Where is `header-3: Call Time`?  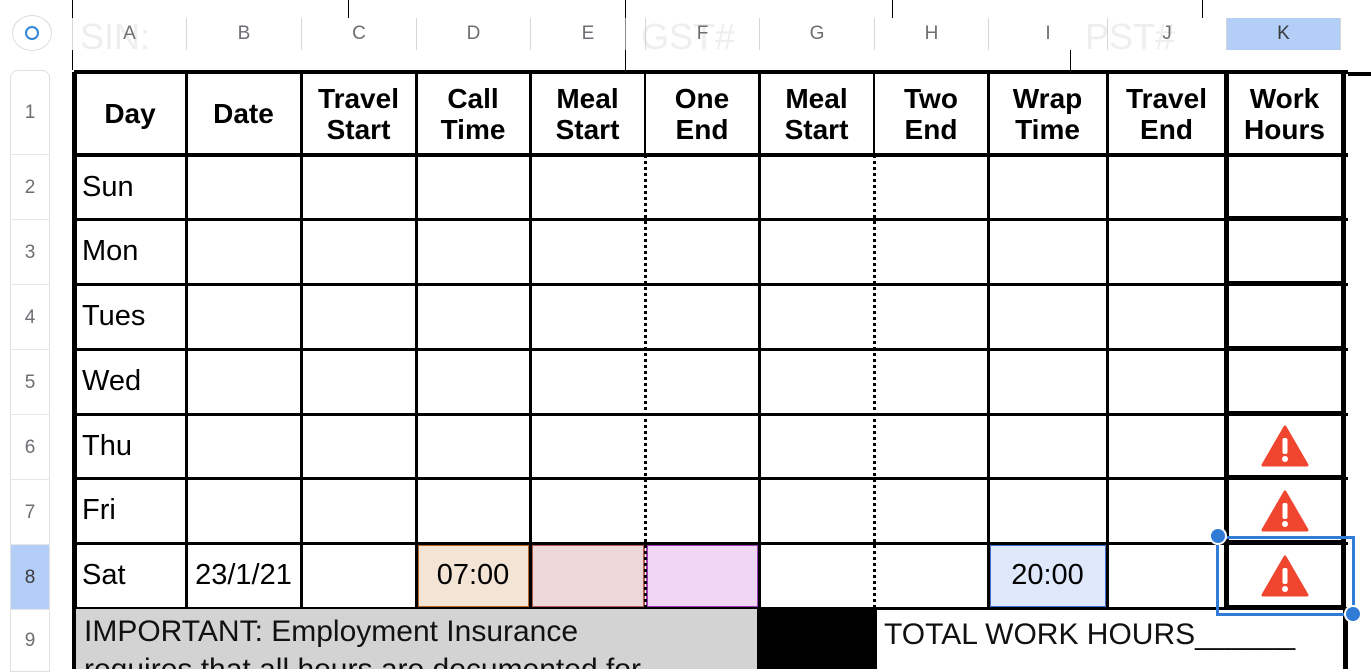 header-3: Call Time is located at coordinates (473, 113).